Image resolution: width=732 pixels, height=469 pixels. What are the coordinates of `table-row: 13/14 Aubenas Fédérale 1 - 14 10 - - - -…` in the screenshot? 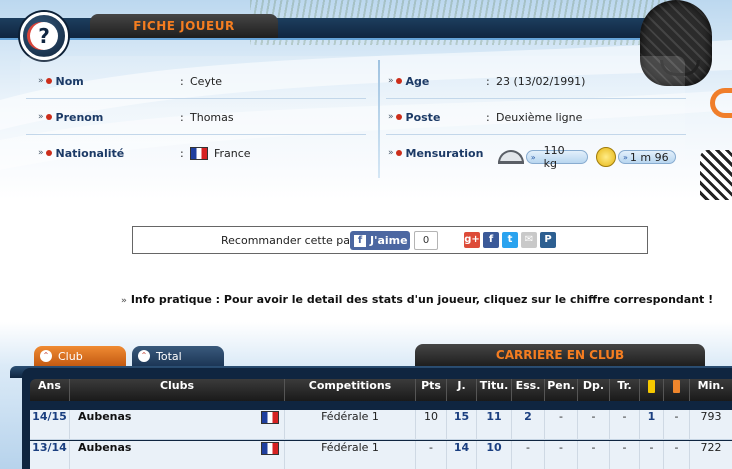 It's located at (381, 455).